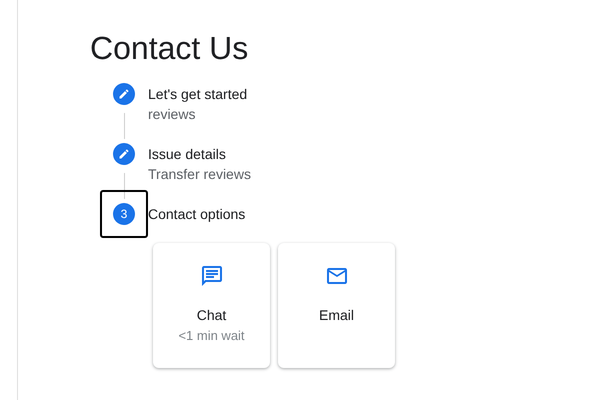 The height and width of the screenshot is (400, 592). I want to click on wait-time: <1 min wait, so click(211, 336).